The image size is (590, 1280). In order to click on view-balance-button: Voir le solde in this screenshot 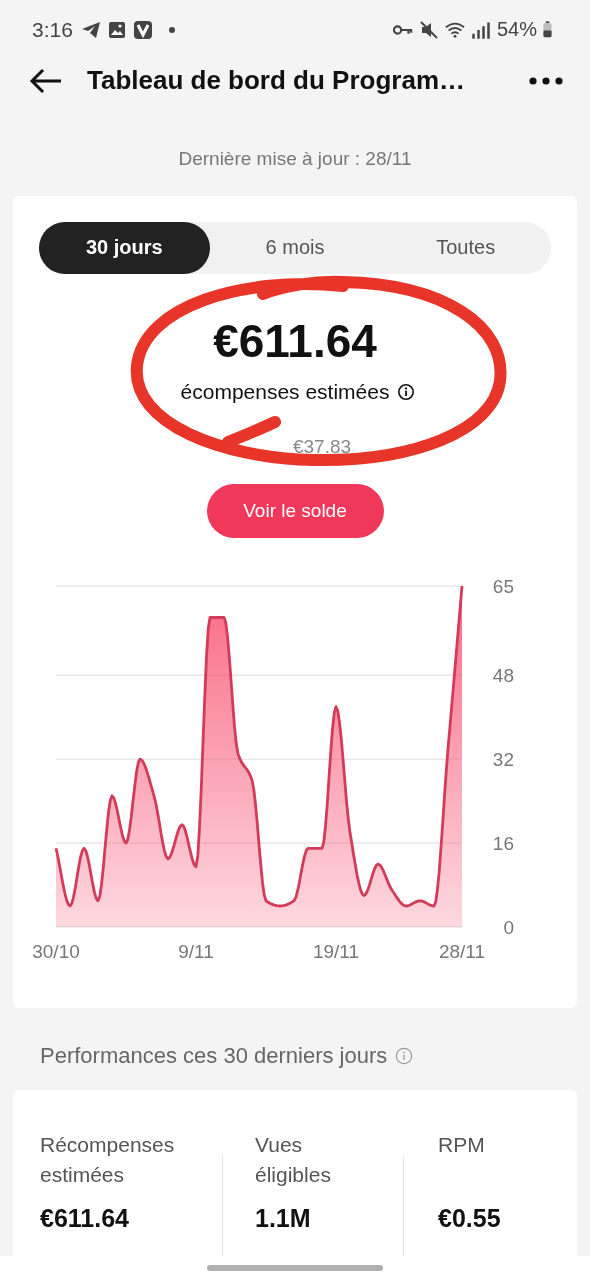, I will do `click(295, 510)`.